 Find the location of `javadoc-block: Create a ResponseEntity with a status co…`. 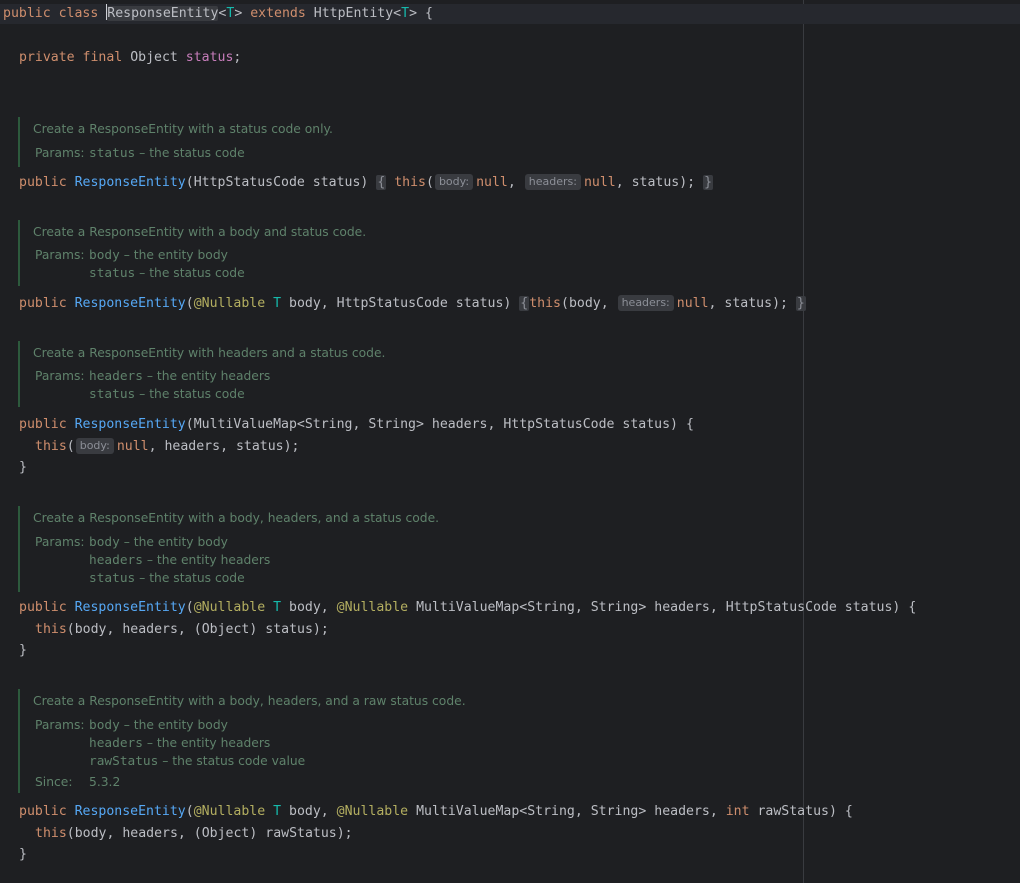

javadoc-block: Create a ResponseEntity with a status co… is located at coordinates (175, 142).